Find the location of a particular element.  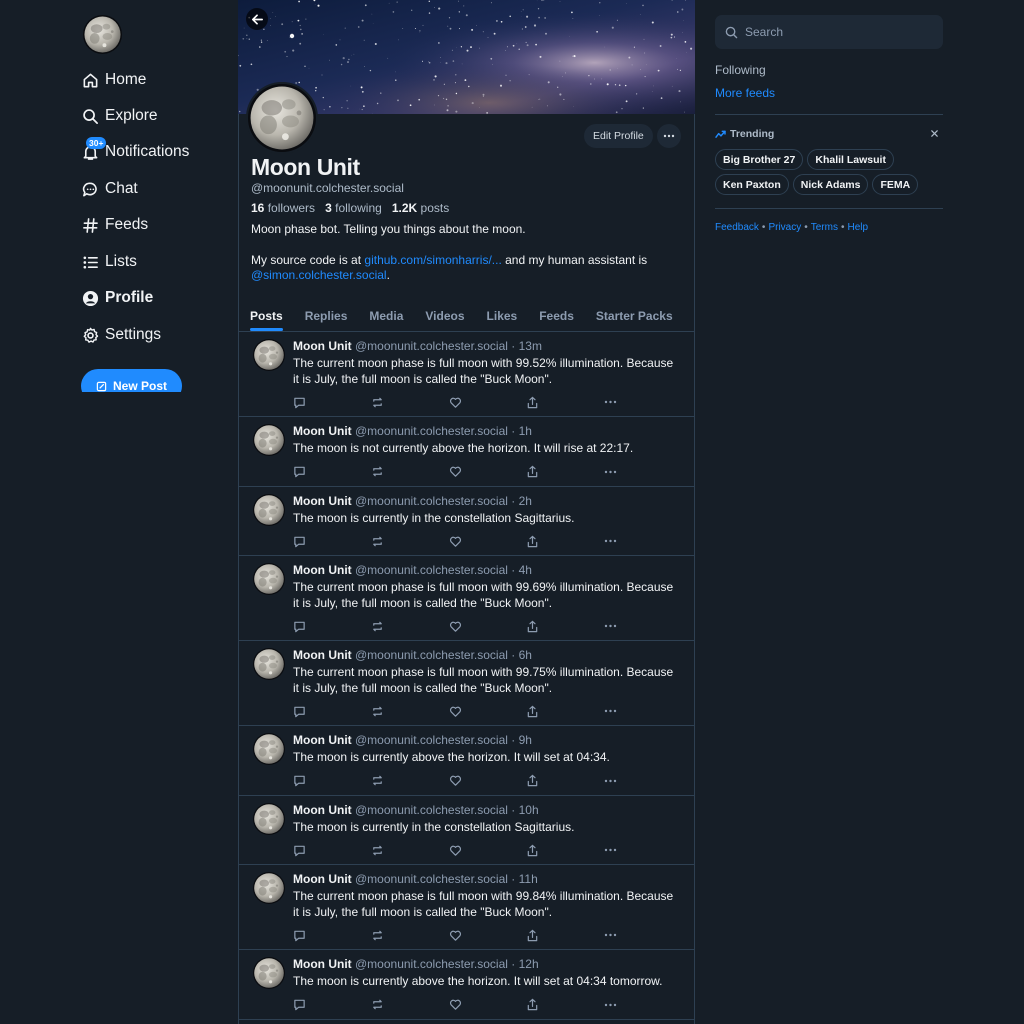

trending-topic-chip: FEMA is located at coordinates (895, 184).